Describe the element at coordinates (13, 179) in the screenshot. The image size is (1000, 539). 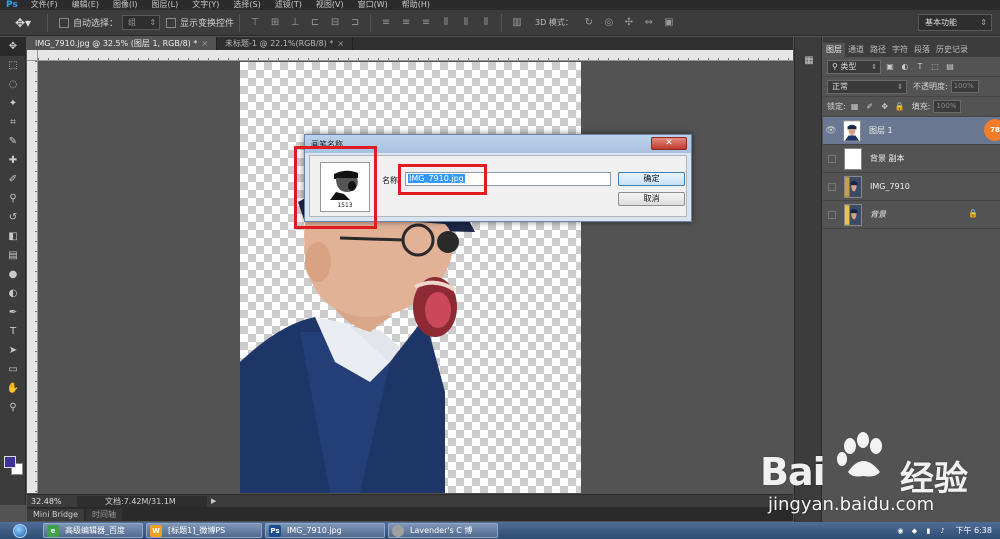
I see `brush-tool-icon: ✐` at that location.